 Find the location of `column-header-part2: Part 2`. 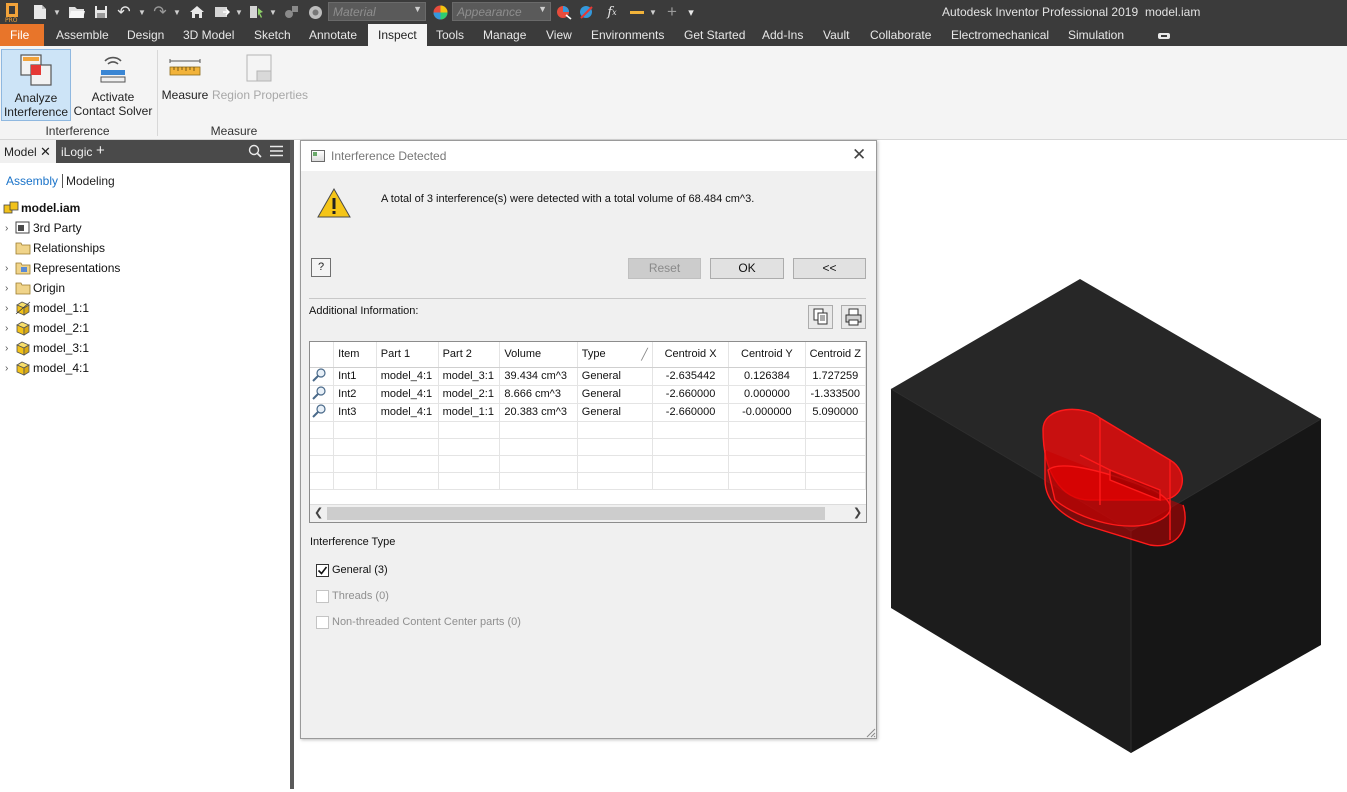

column-header-part2: Part 2 is located at coordinates (469, 355).